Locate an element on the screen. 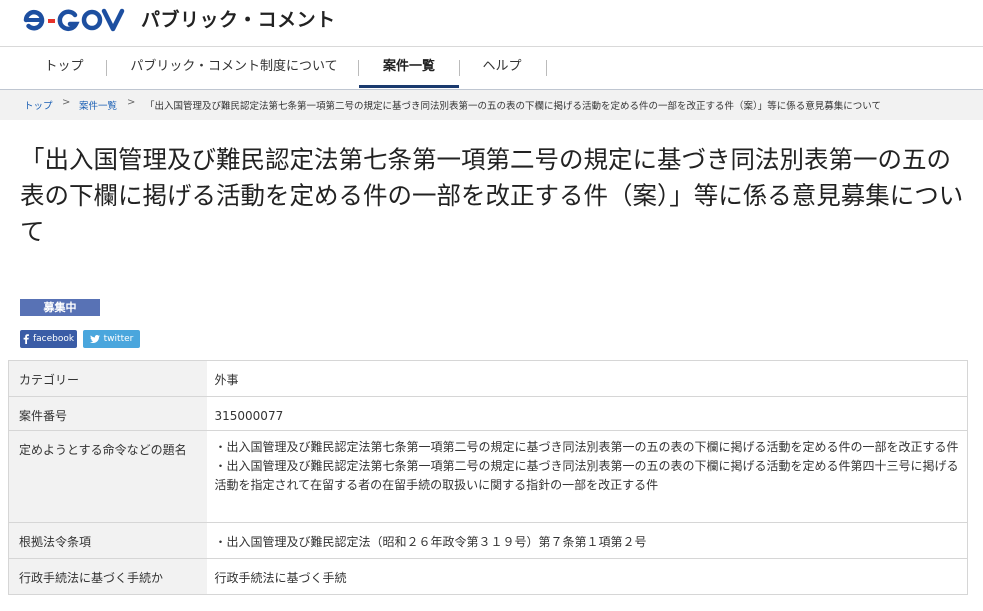 The height and width of the screenshot is (611, 983). twitter-share-button: twitter is located at coordinates (111, 339).